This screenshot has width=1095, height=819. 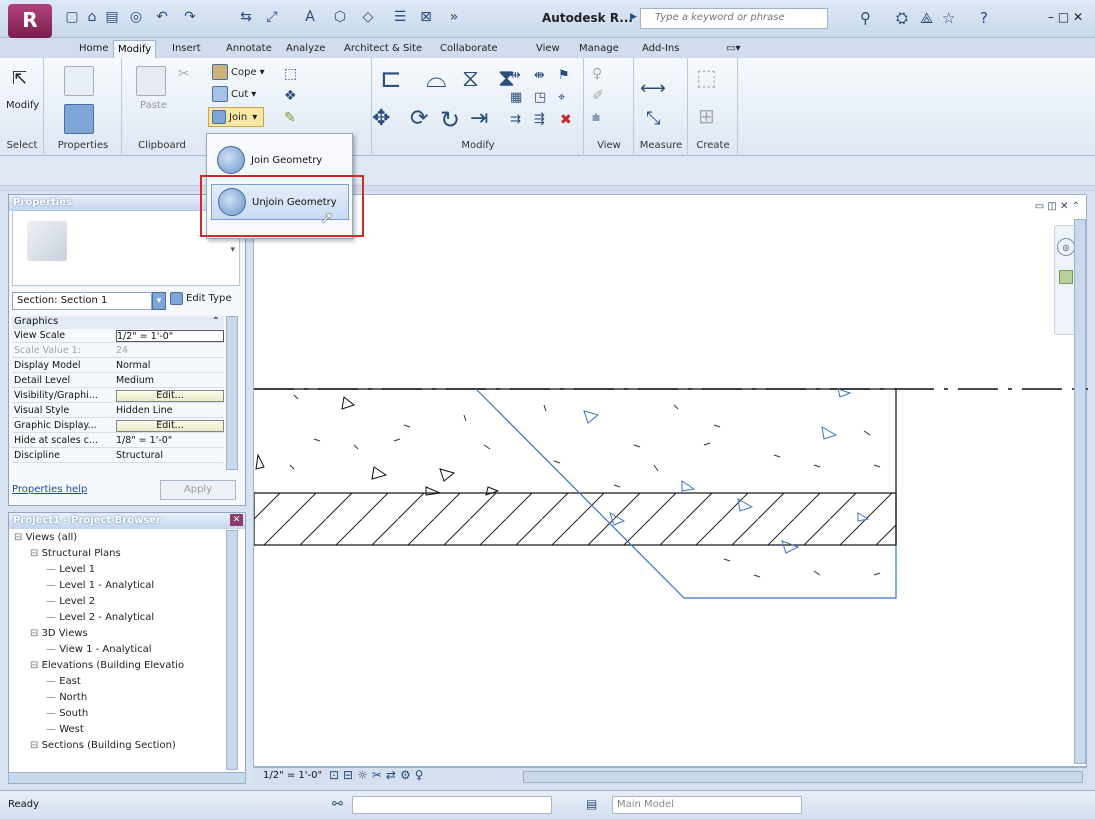 I want to click on delete-icon: ✖, so click(x=566, y=120).